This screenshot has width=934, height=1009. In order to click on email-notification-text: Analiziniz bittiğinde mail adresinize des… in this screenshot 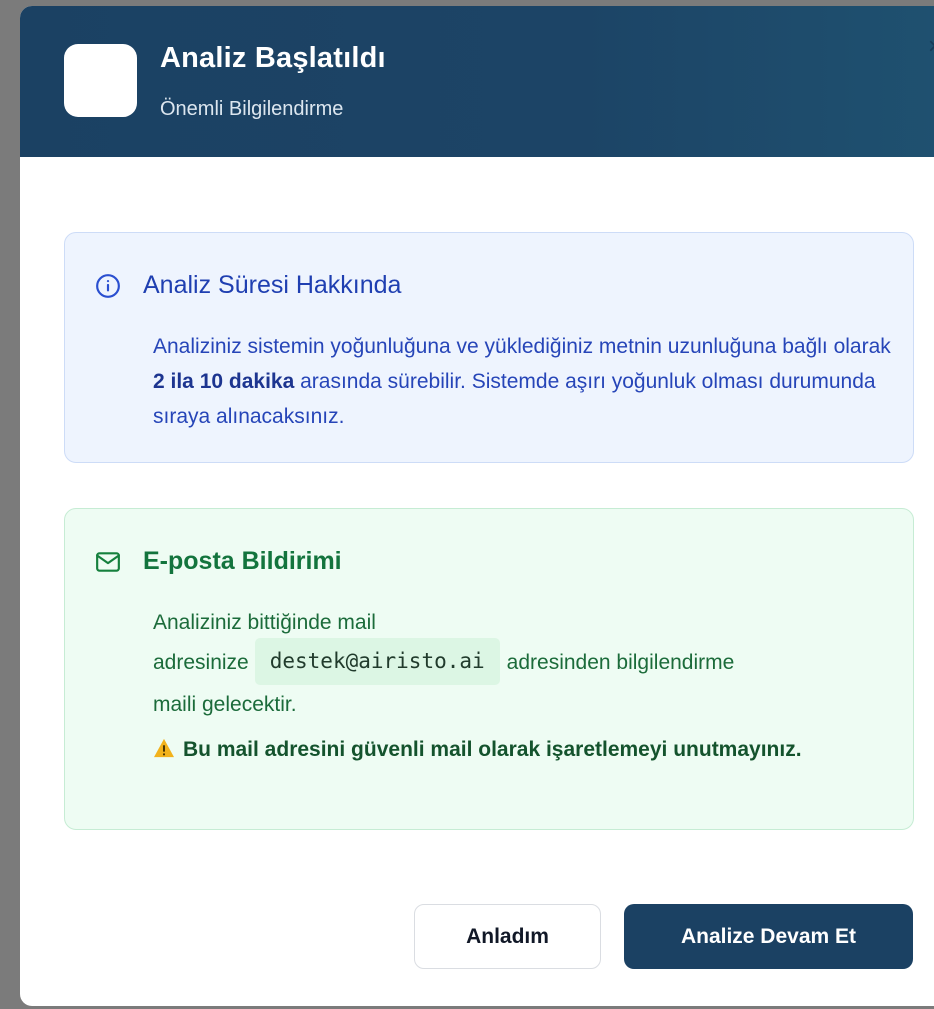, I will do `click(523, 663)`.